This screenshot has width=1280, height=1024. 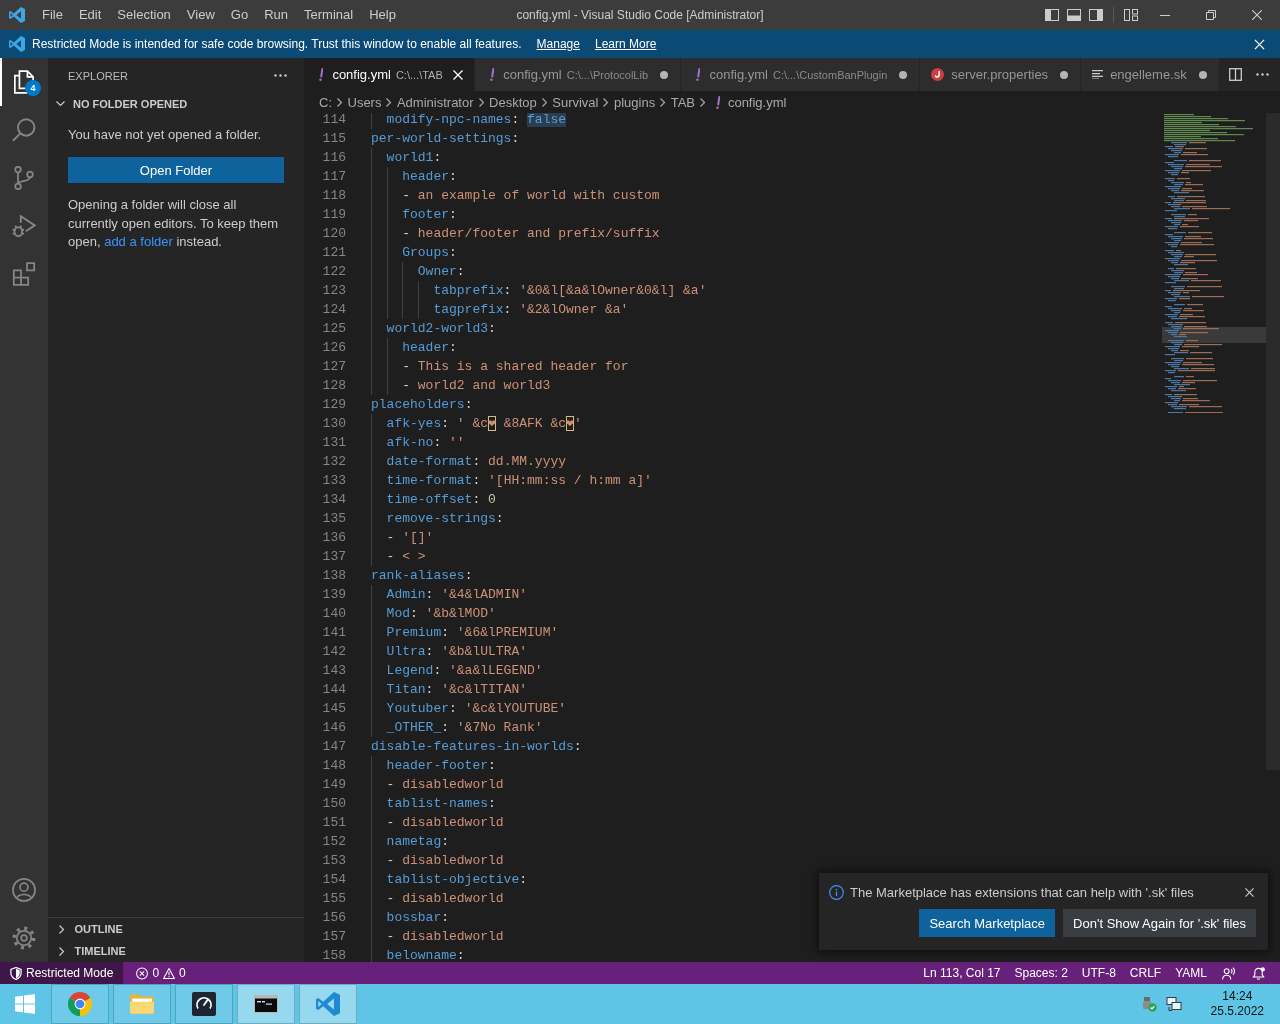 I want to click on banner-link: Learn More, so click(x=625, y=44).